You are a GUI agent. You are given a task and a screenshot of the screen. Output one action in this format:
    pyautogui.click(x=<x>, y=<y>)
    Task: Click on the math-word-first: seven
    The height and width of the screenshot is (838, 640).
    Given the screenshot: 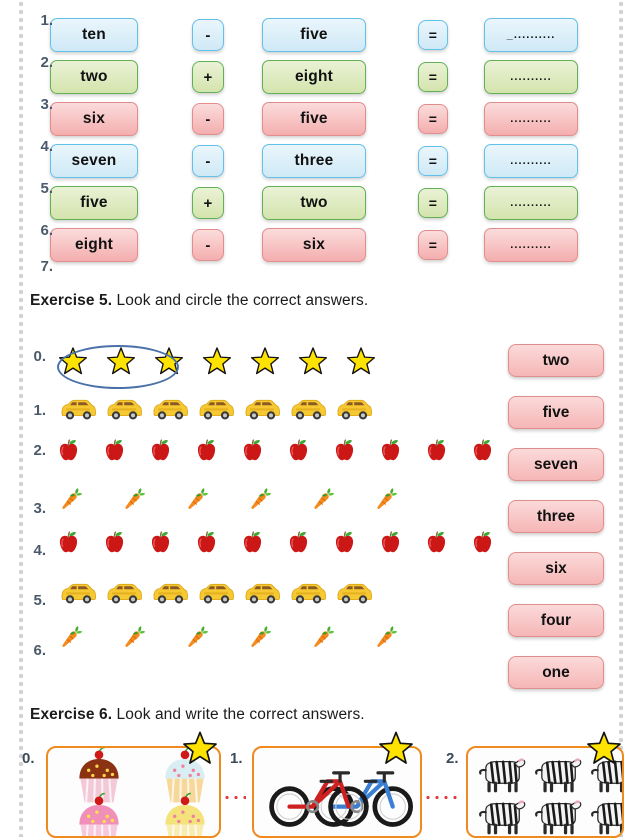 What is the action you would take?
    pyautogui.click(x=94, y=161)
    